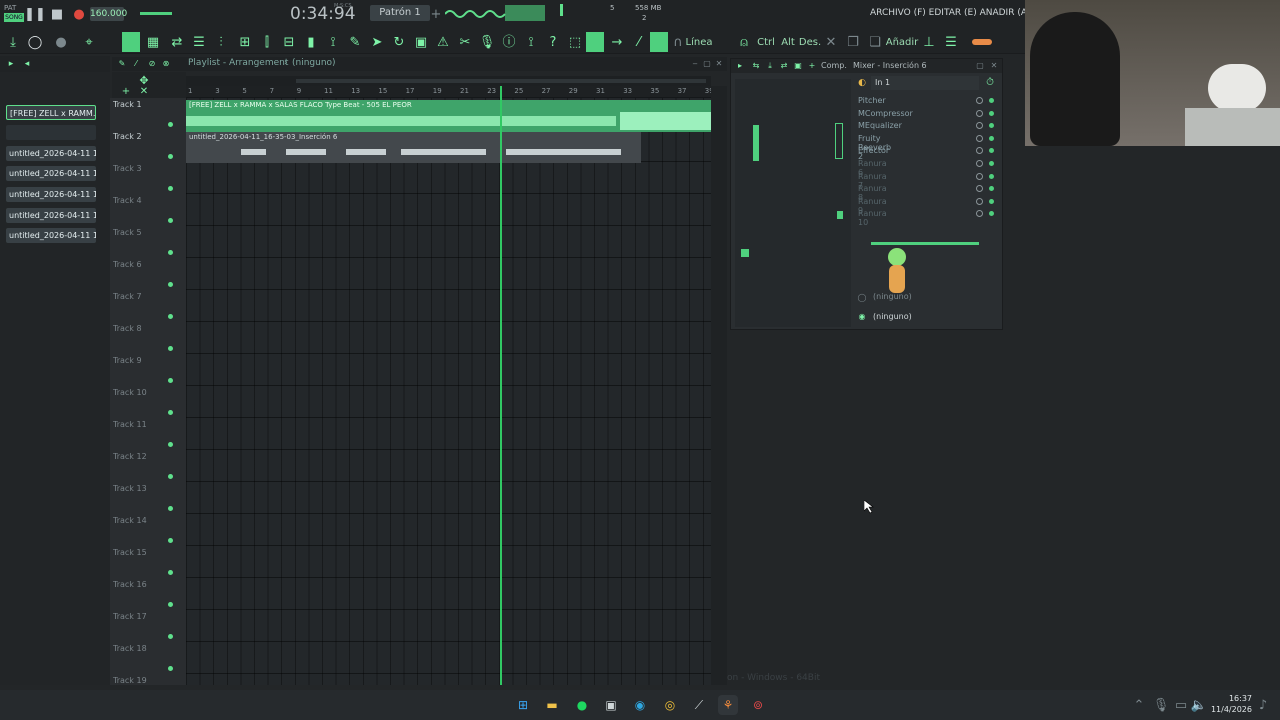 The width and height of the screenshot is (1280, 720). I want to click on pen-icon: ✎, so click(355, 42).